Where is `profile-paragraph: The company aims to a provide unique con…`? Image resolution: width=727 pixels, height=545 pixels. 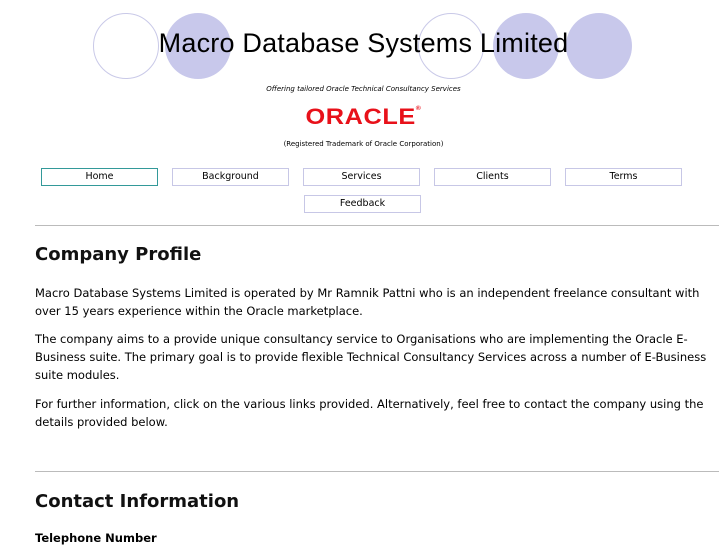 profile-paragraph: The company aims to a provide unique con… is located at coordinates (371, 357).